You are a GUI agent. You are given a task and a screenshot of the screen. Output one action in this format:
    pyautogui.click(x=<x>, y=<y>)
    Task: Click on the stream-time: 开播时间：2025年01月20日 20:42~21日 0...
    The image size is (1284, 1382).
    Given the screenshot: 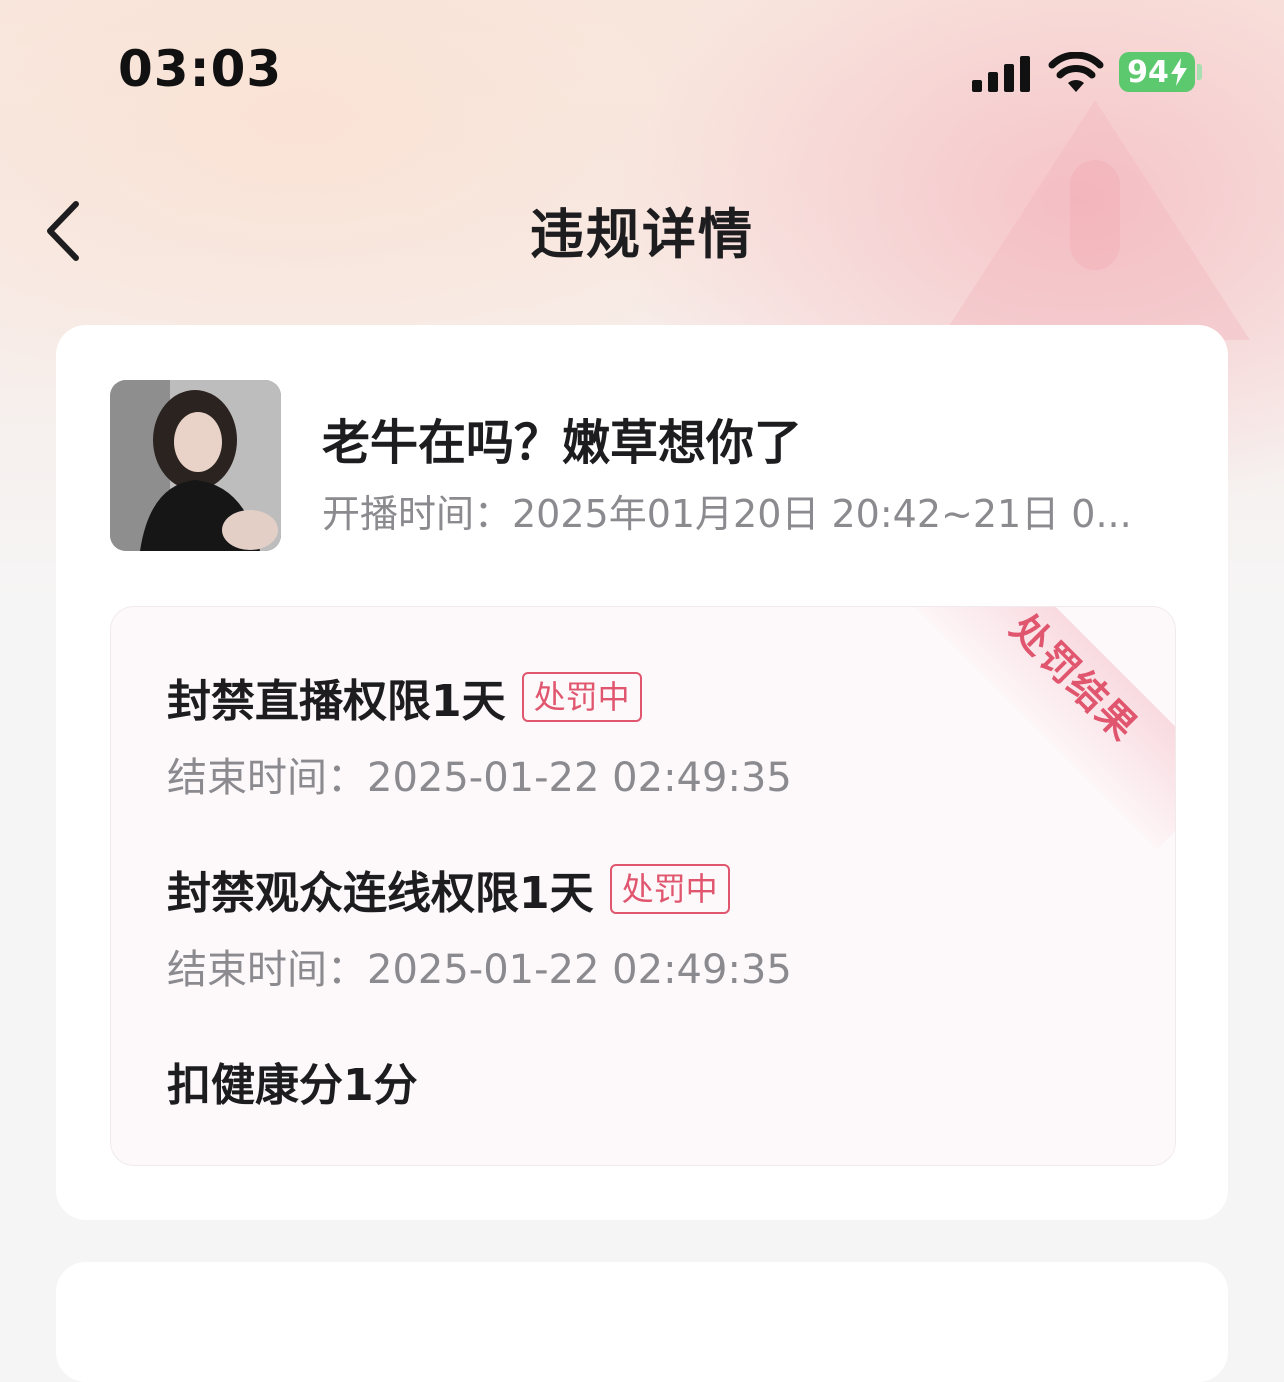 What is the action you would take?
    pyautogui.click(x=727, y=514)
    